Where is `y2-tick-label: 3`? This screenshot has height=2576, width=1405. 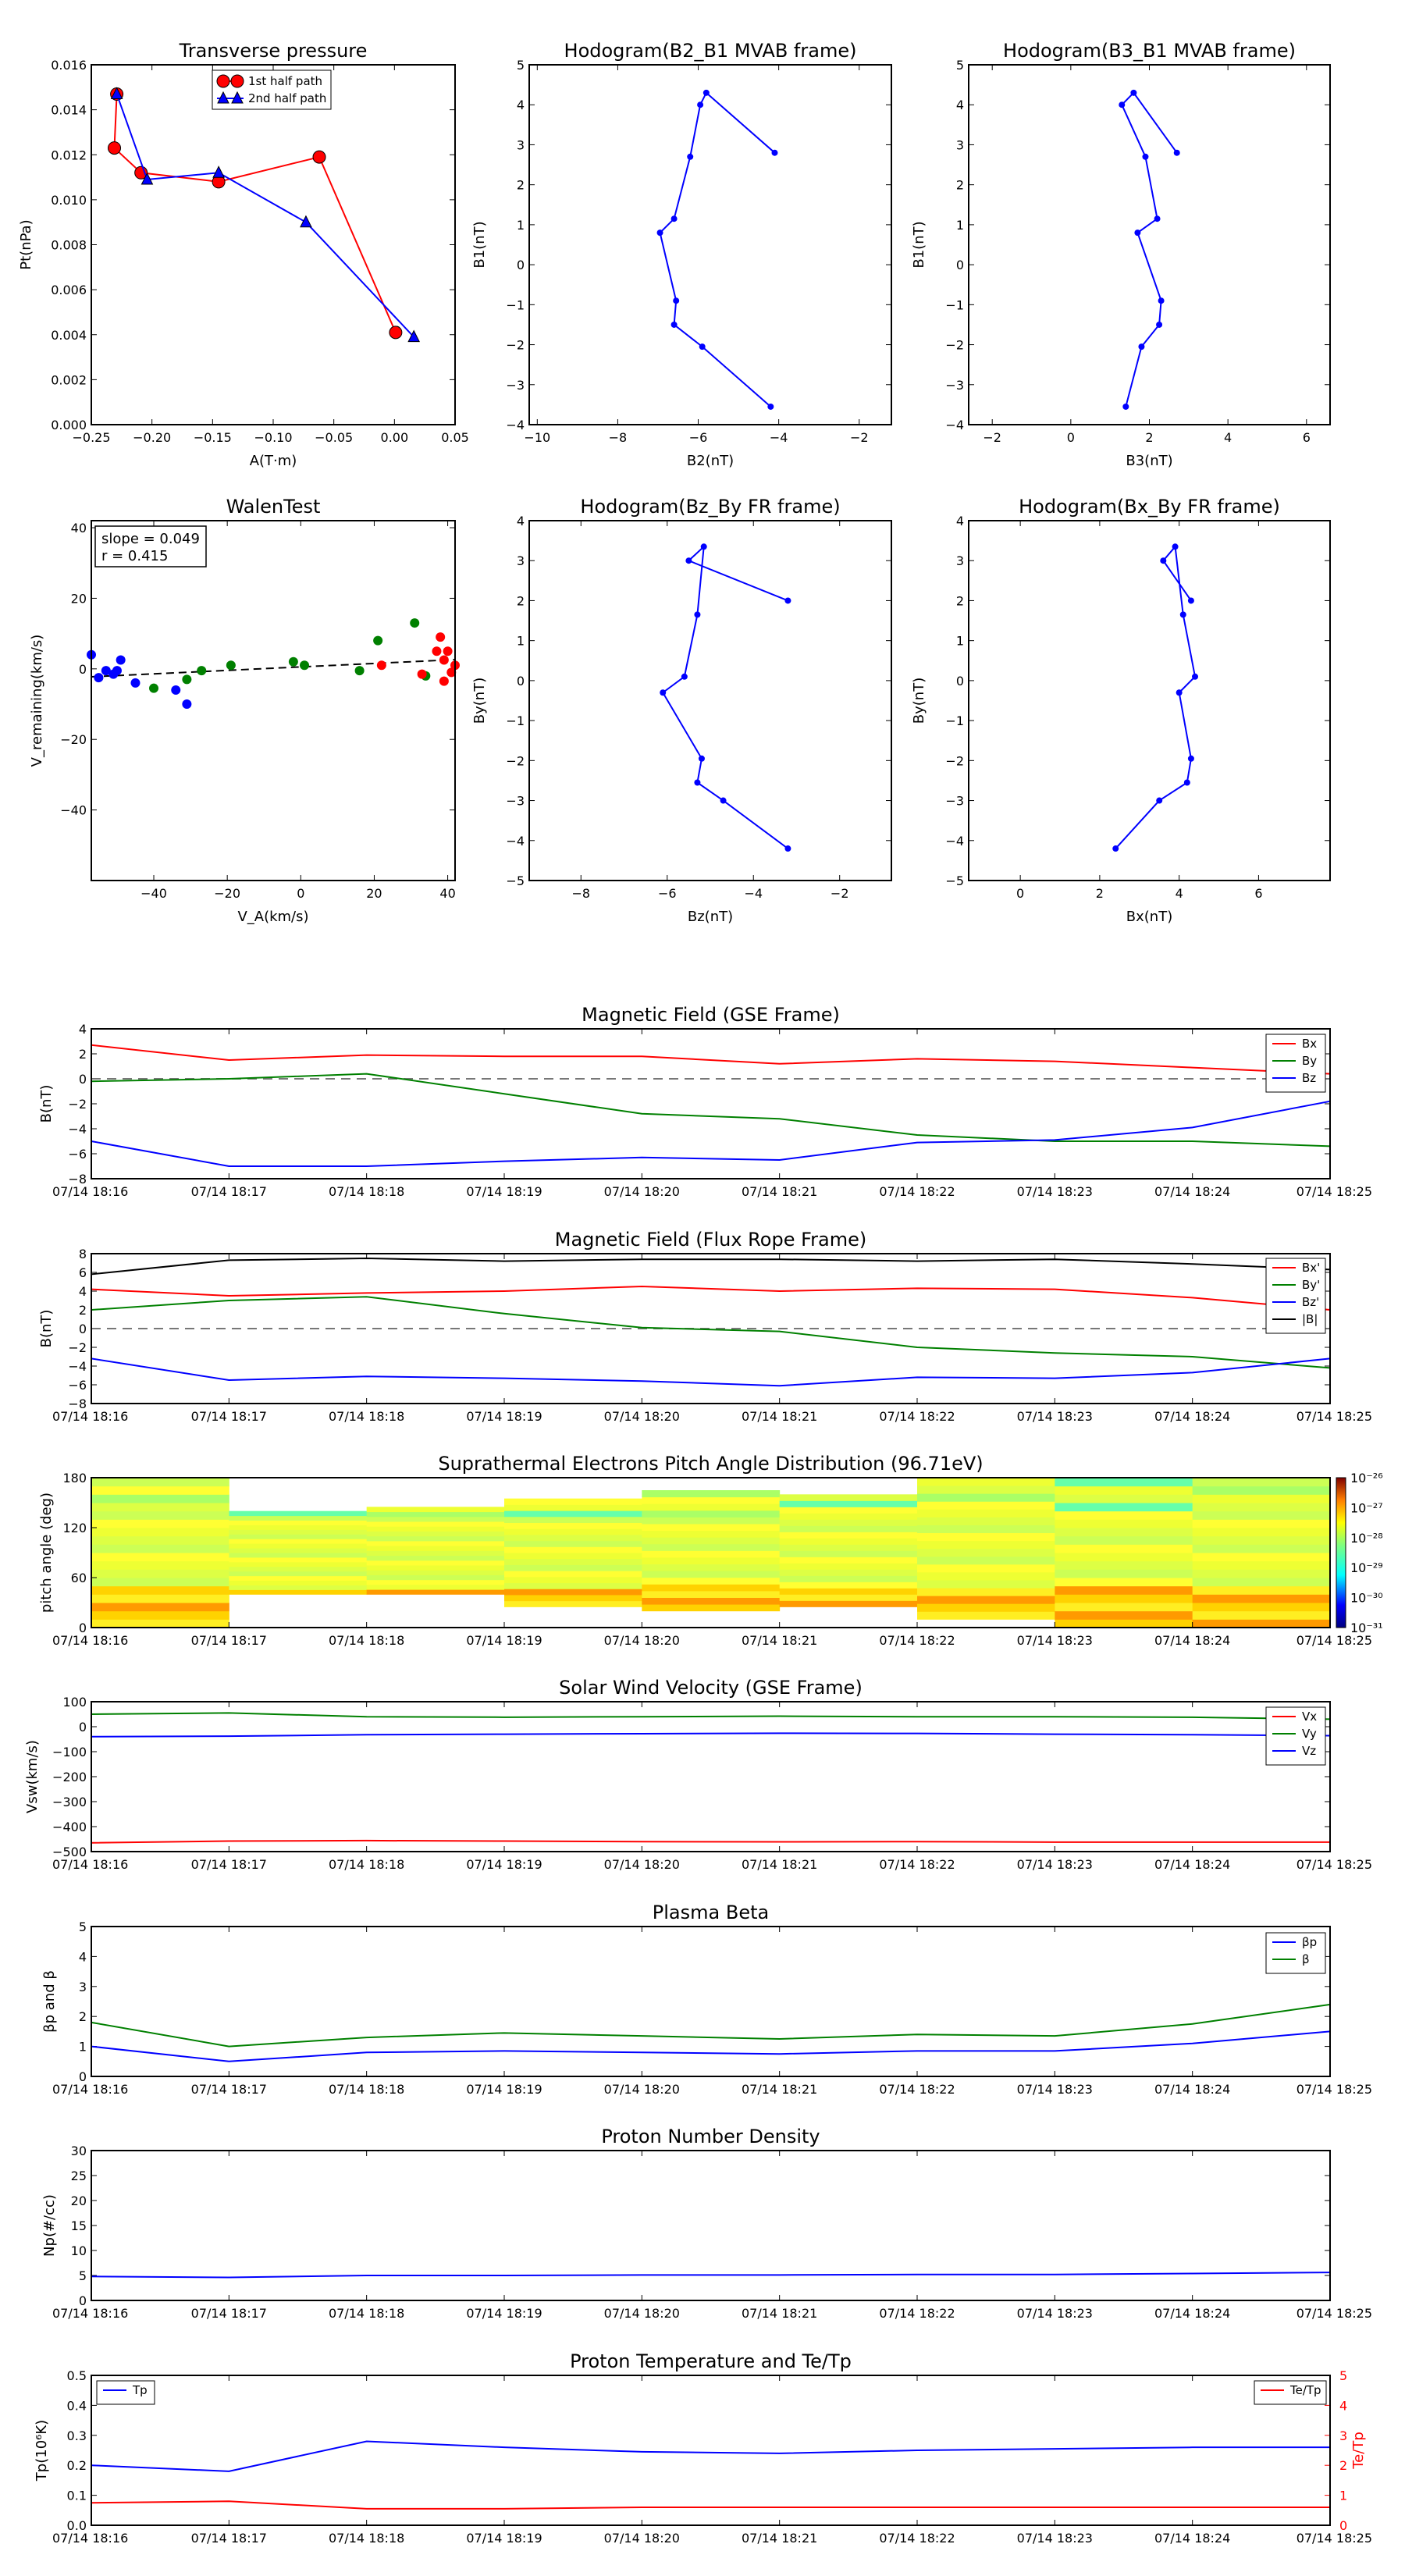 y2-tick-label: 3 is located at coordinates (1343, 2435).